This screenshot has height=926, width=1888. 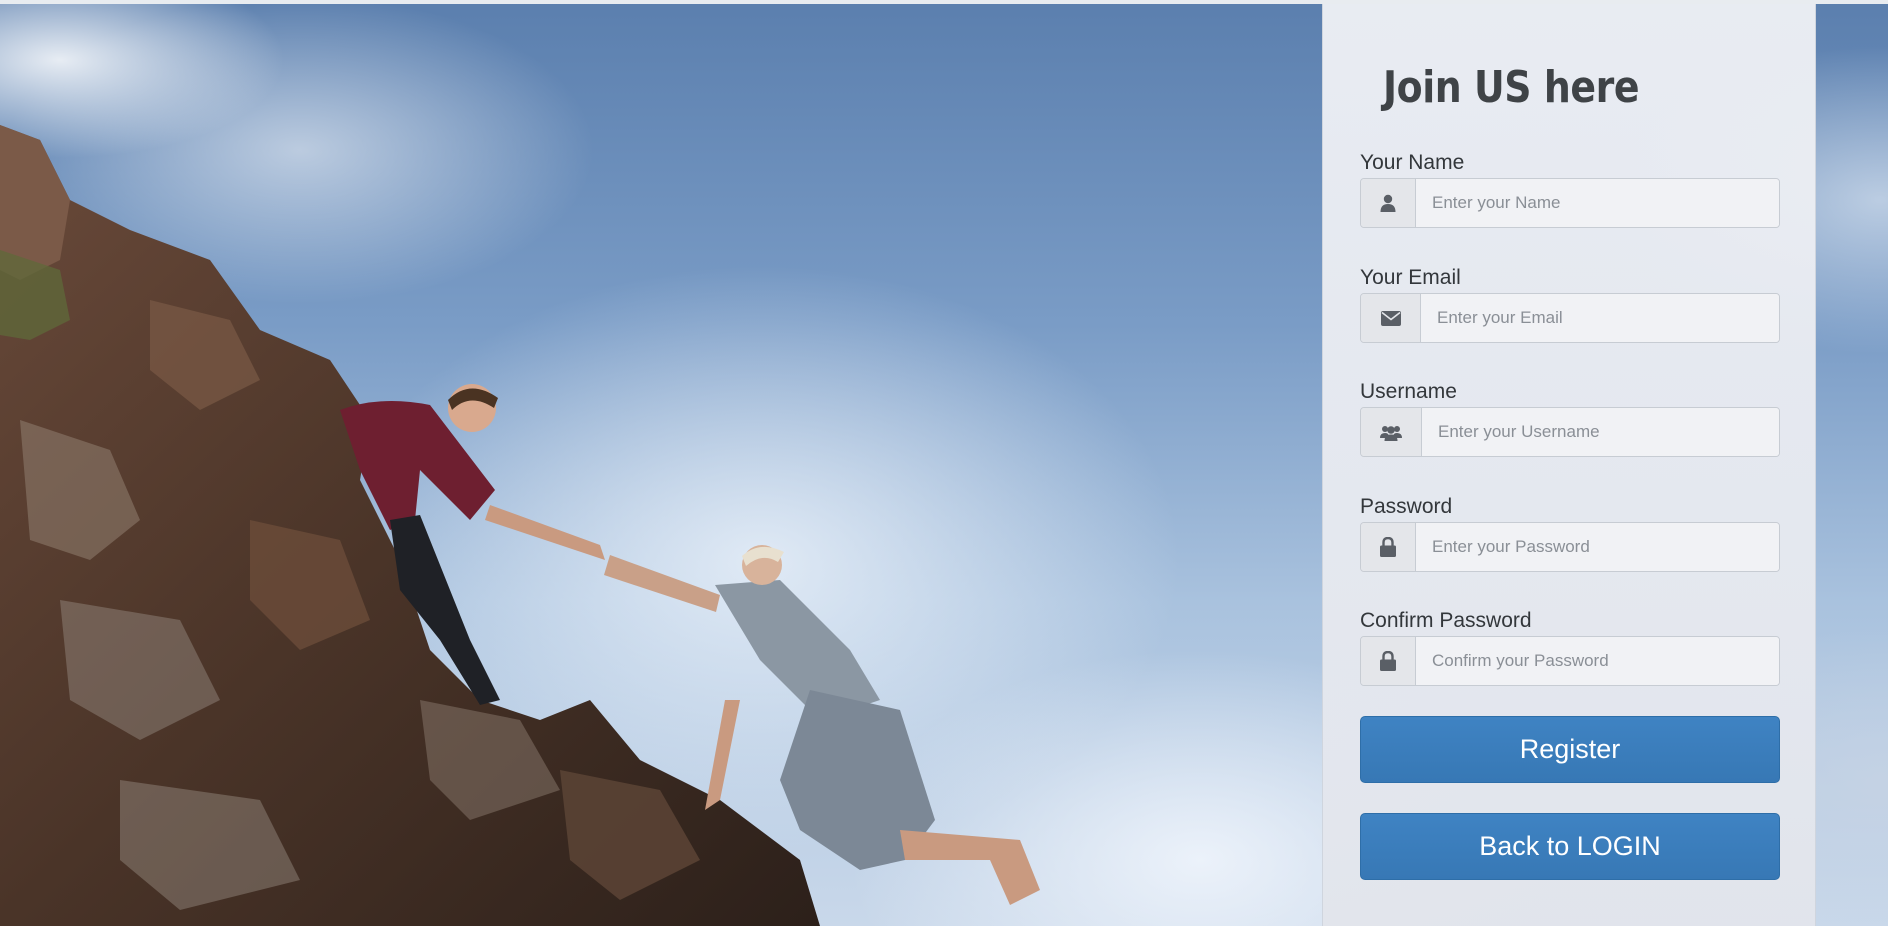 I want to click on password-label: Password, so click(x=1406, y=506).